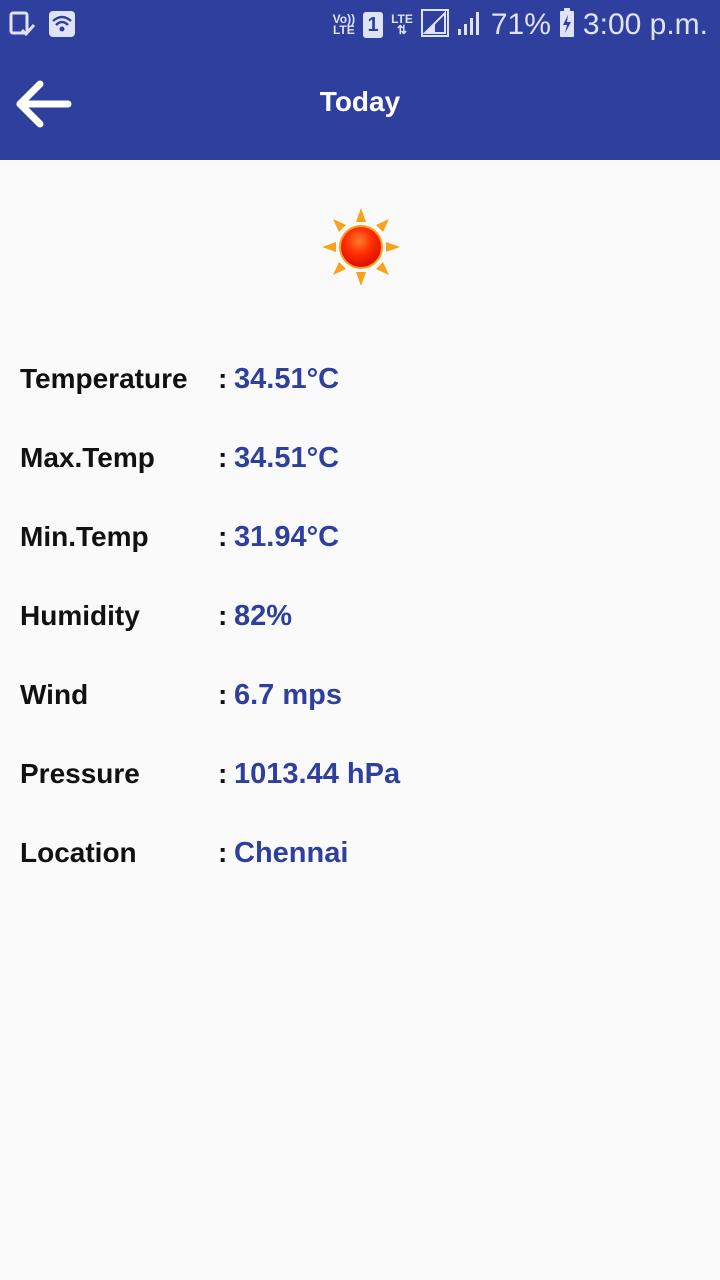 The height and width of the screenshot is (1280, 720). Describe the element at coordinates (104, 378) in the screenshot. I see `detail-label: Temperature` at that location.